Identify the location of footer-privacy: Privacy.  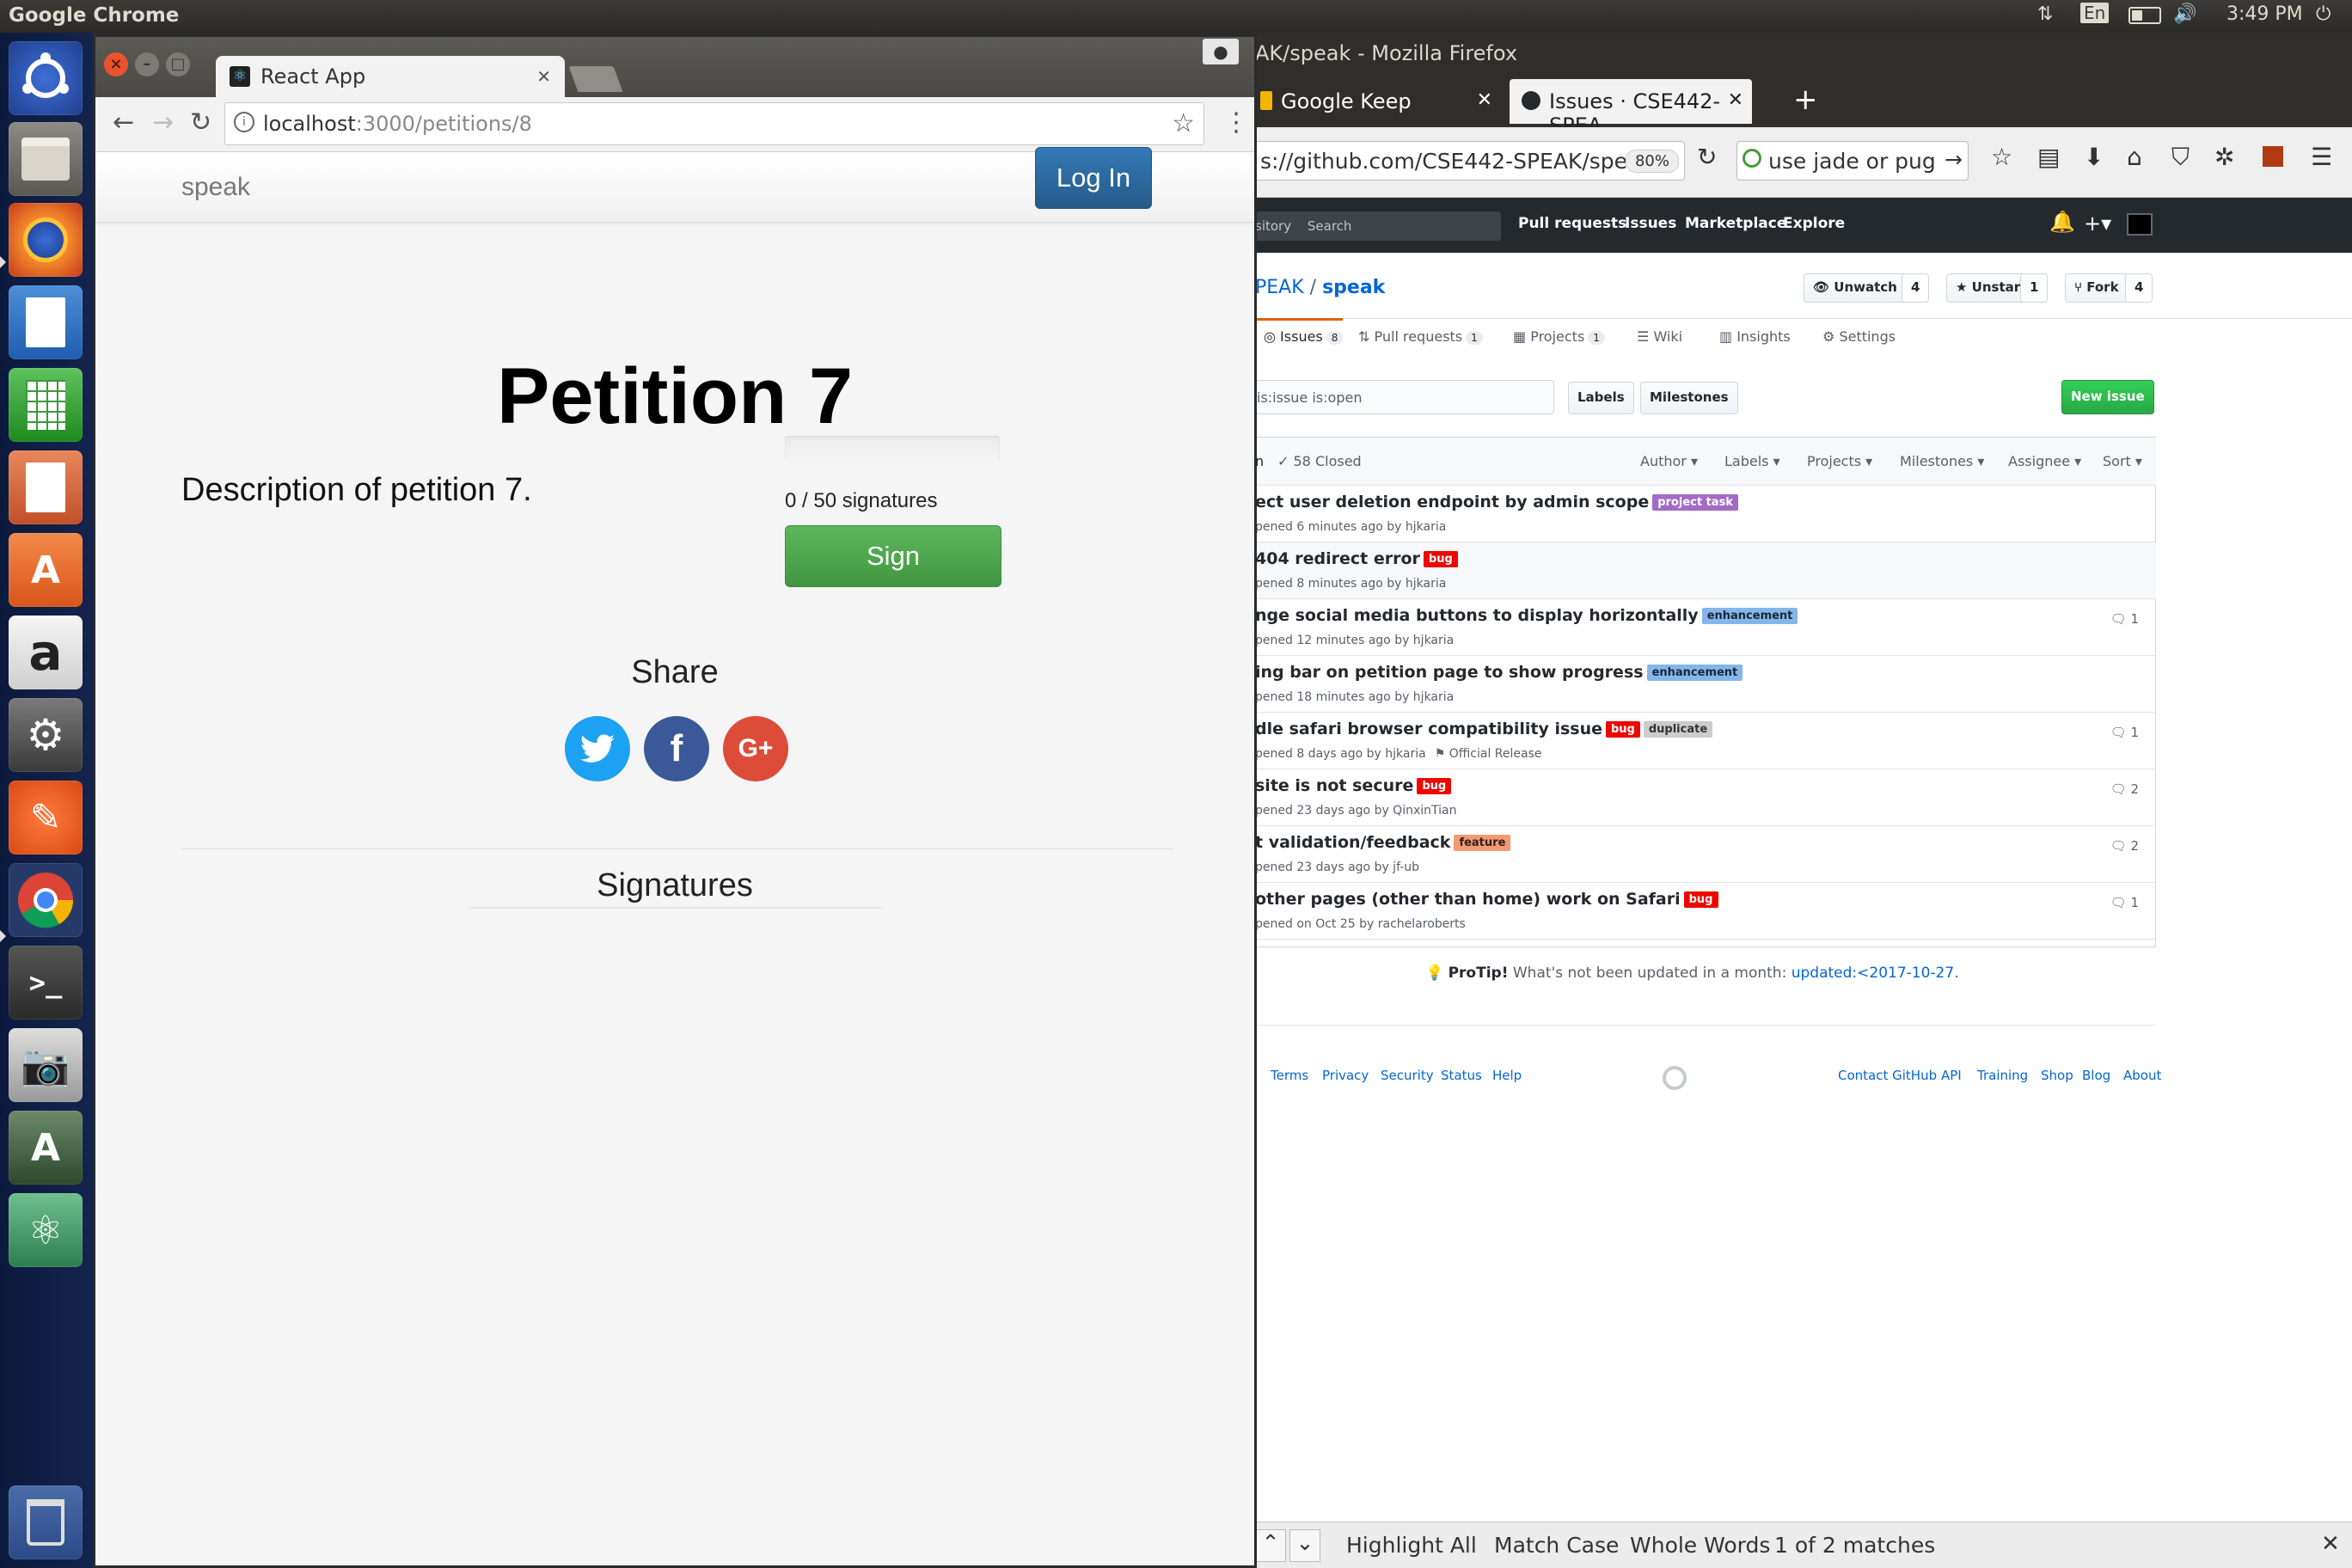
(1345, 1075).